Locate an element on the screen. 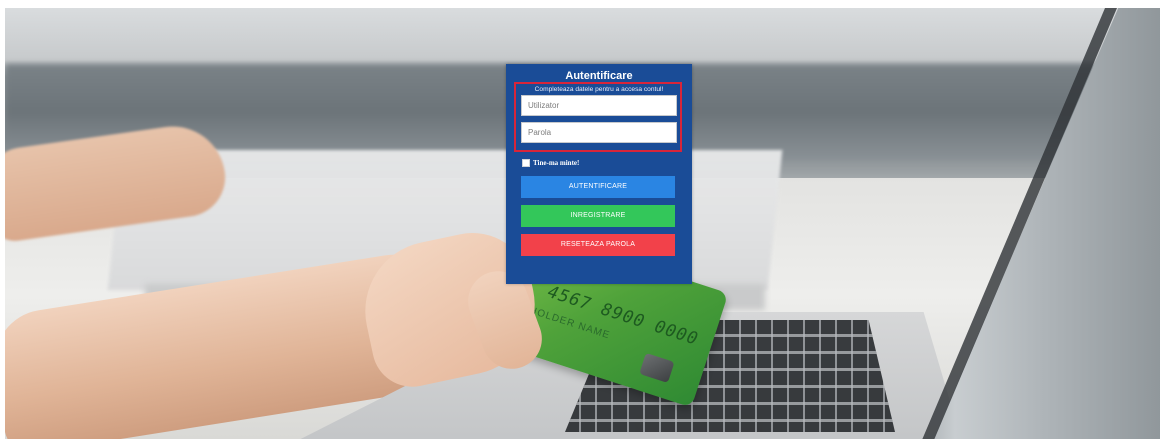 The width and height of the screenshot is (1160, 439). username-input is located at coordinates (599, 105).